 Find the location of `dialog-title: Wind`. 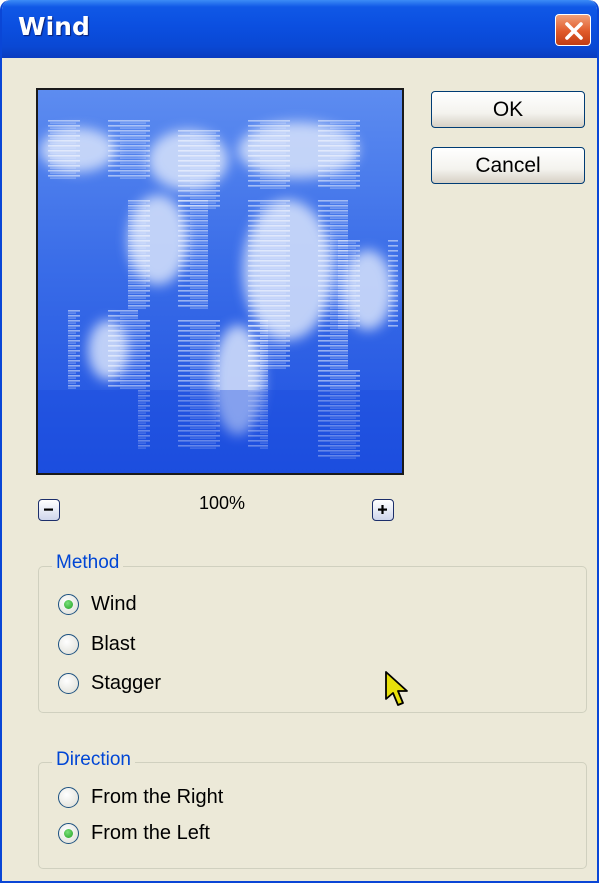

dialog-title: Wind is located at coordinates (54, 26).